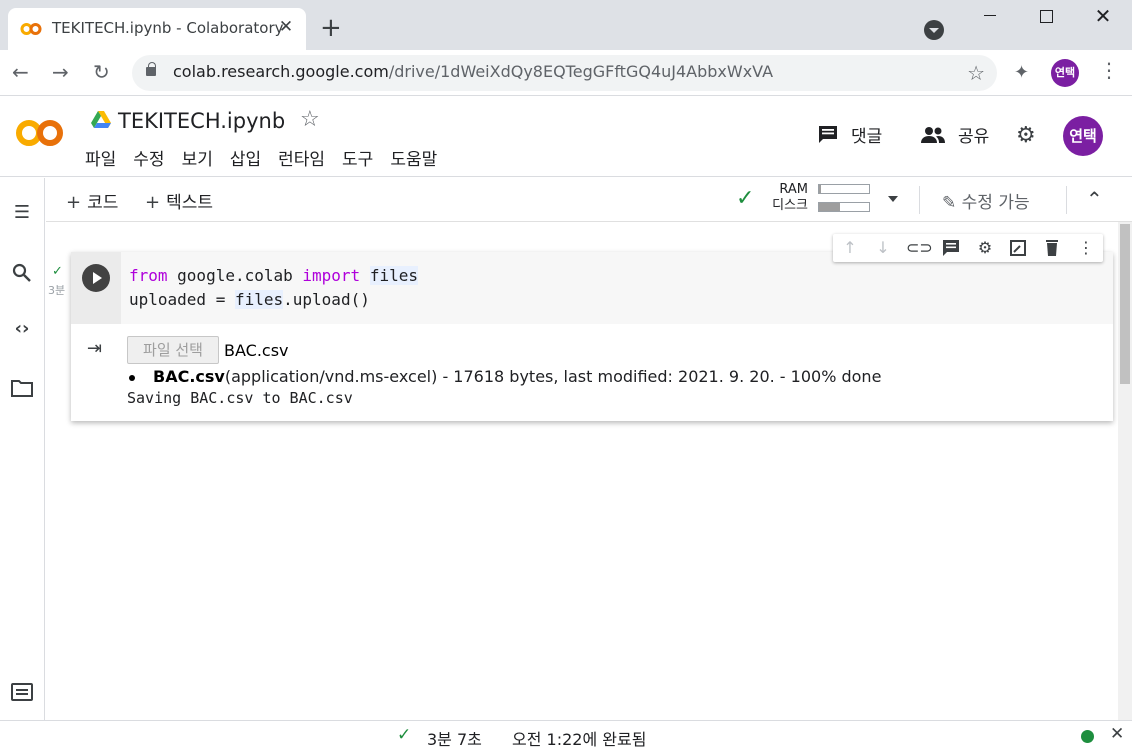 Image resolution: width=1132 pixels, height=748 pixels. Describe the element at coordinates (1065, 73) in the screenshot. I see `browser-profile-avatar: 연택` at that location.